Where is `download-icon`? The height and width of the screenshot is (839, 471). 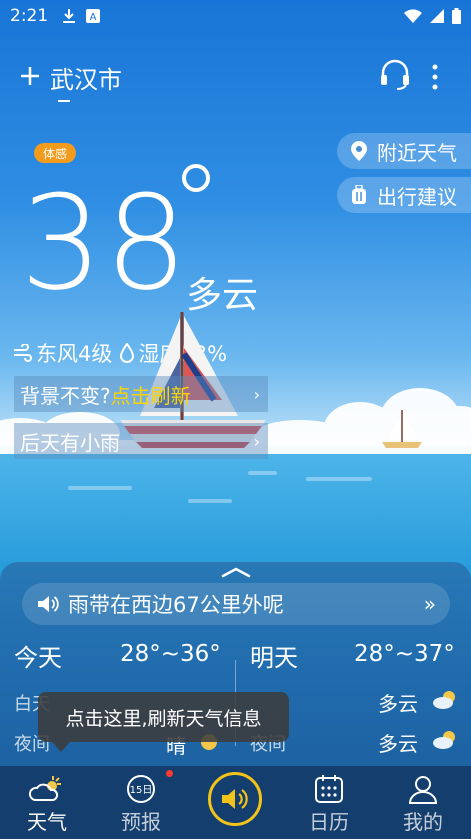 download-icon is located at coordinates (69, 16).